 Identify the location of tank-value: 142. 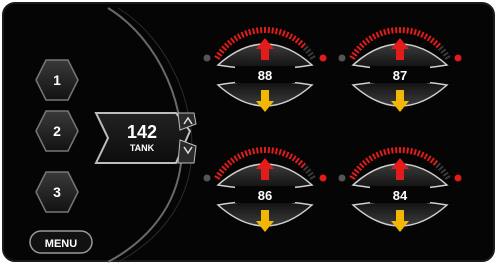
(142, 132).